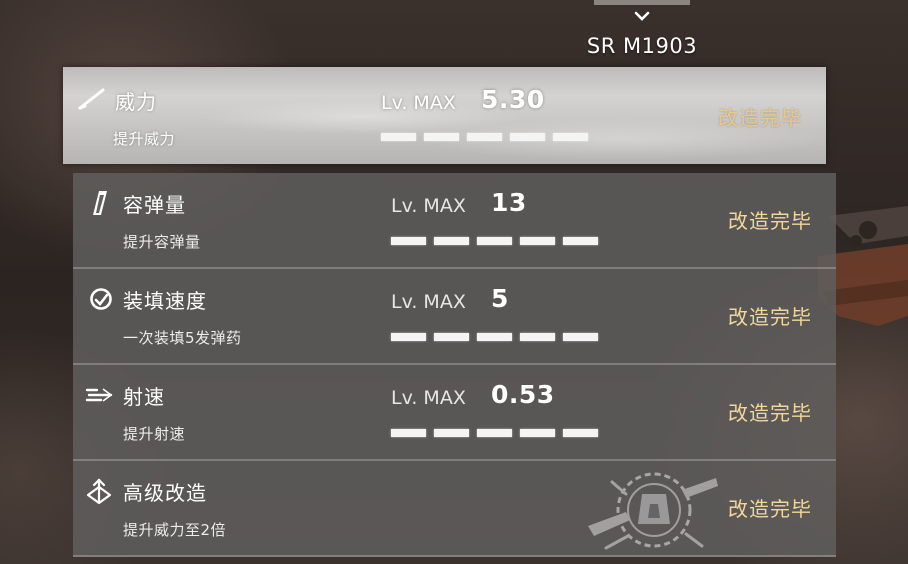 The image size is (908, 564). What do you see at coordinates (182, 338) in the screenshot?
I see `upgrade-subtitle: 一次装填5发弹药` at bounding box center [182, 338].